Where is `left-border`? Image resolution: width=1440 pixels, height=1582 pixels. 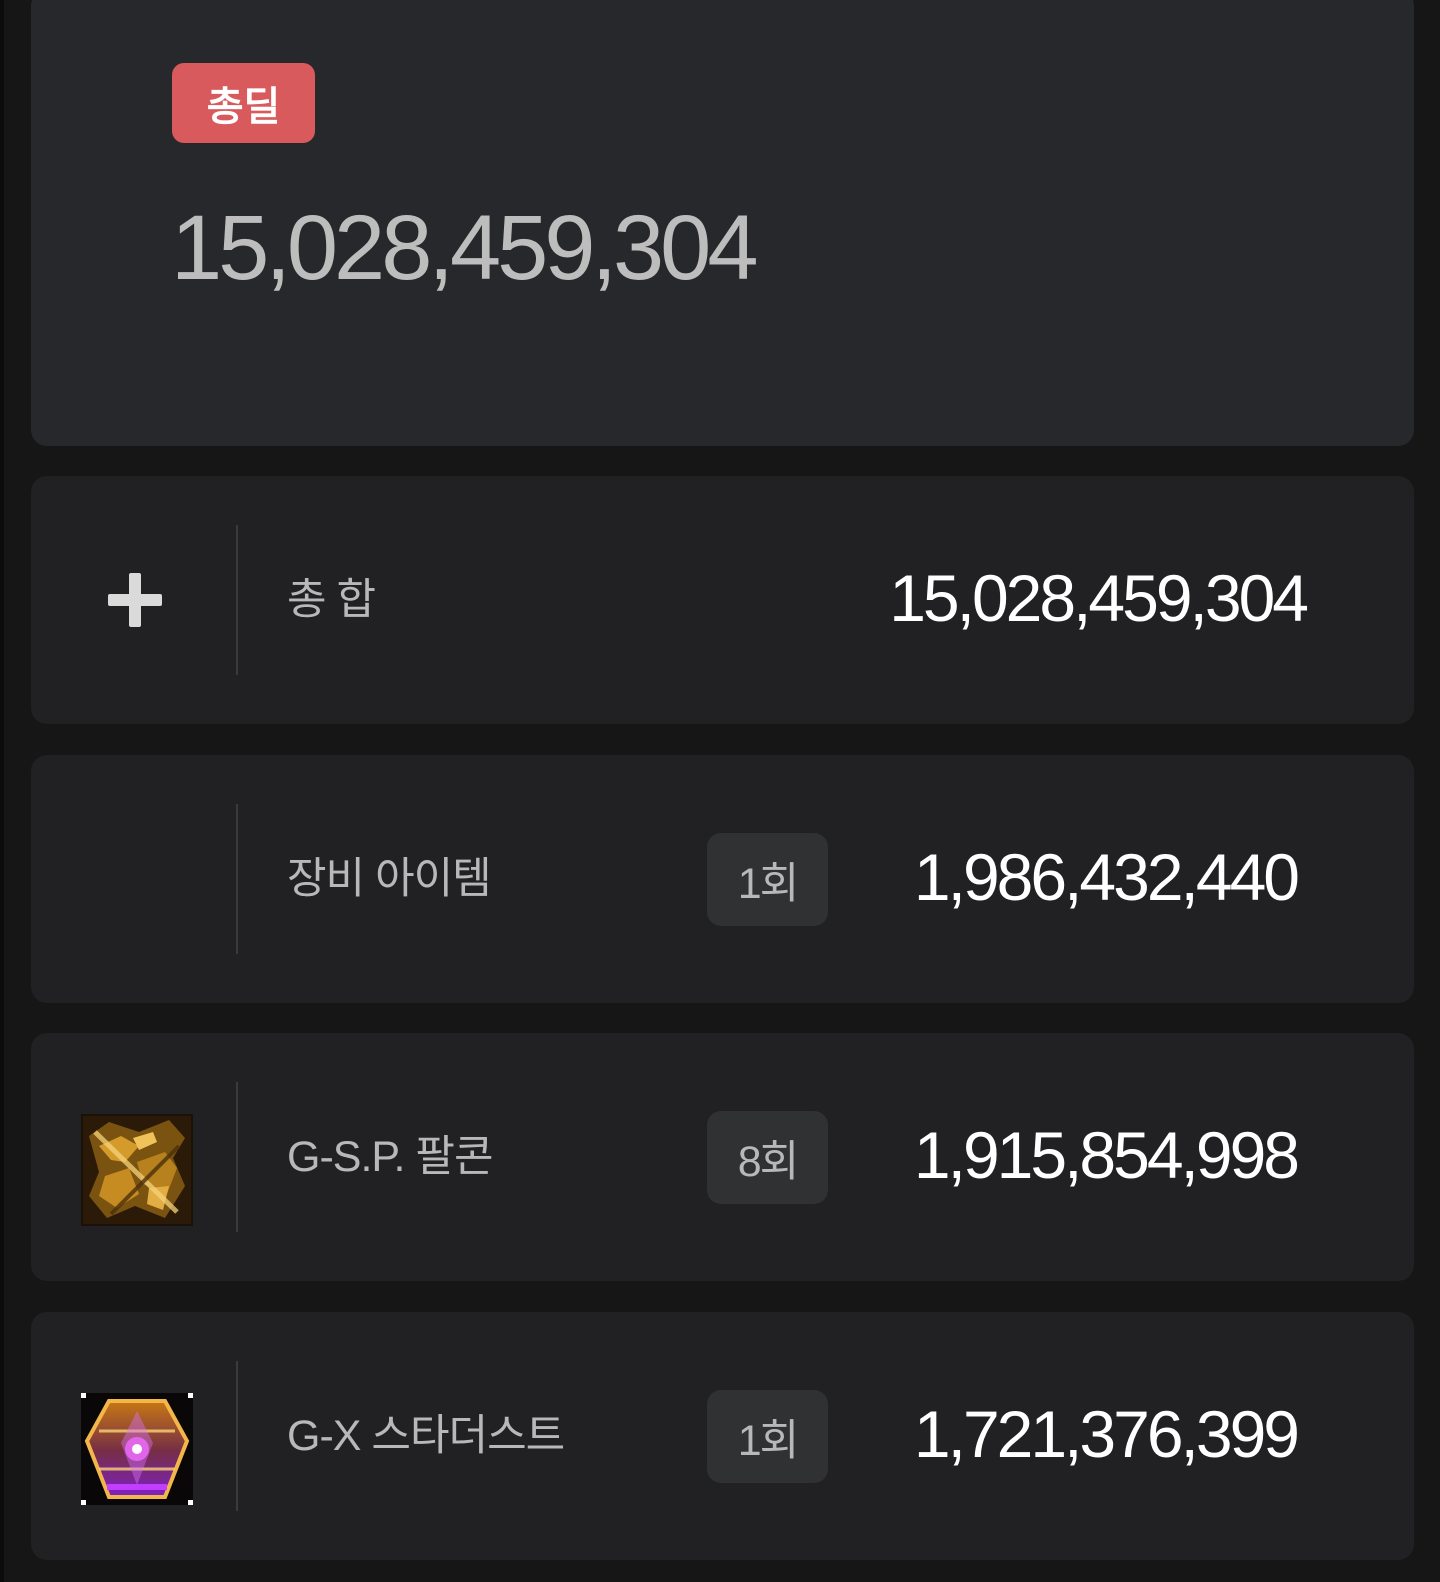 left-border is located at coordinates (2, 791).